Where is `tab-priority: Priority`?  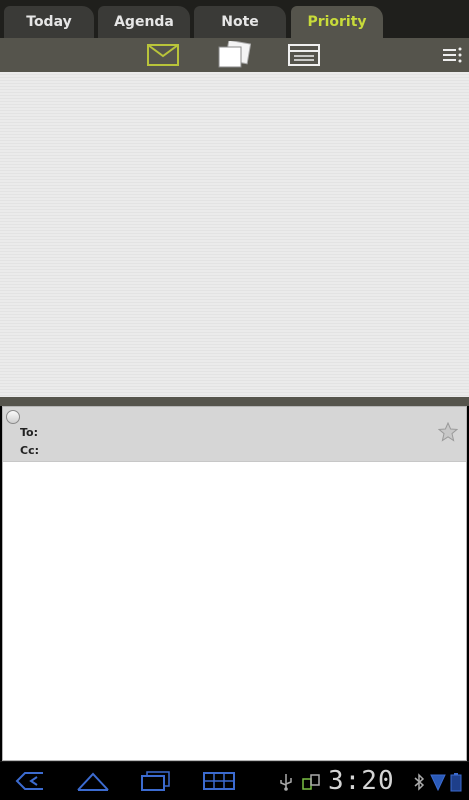
tab-priority: Priority is located at coordinates (337, 22).